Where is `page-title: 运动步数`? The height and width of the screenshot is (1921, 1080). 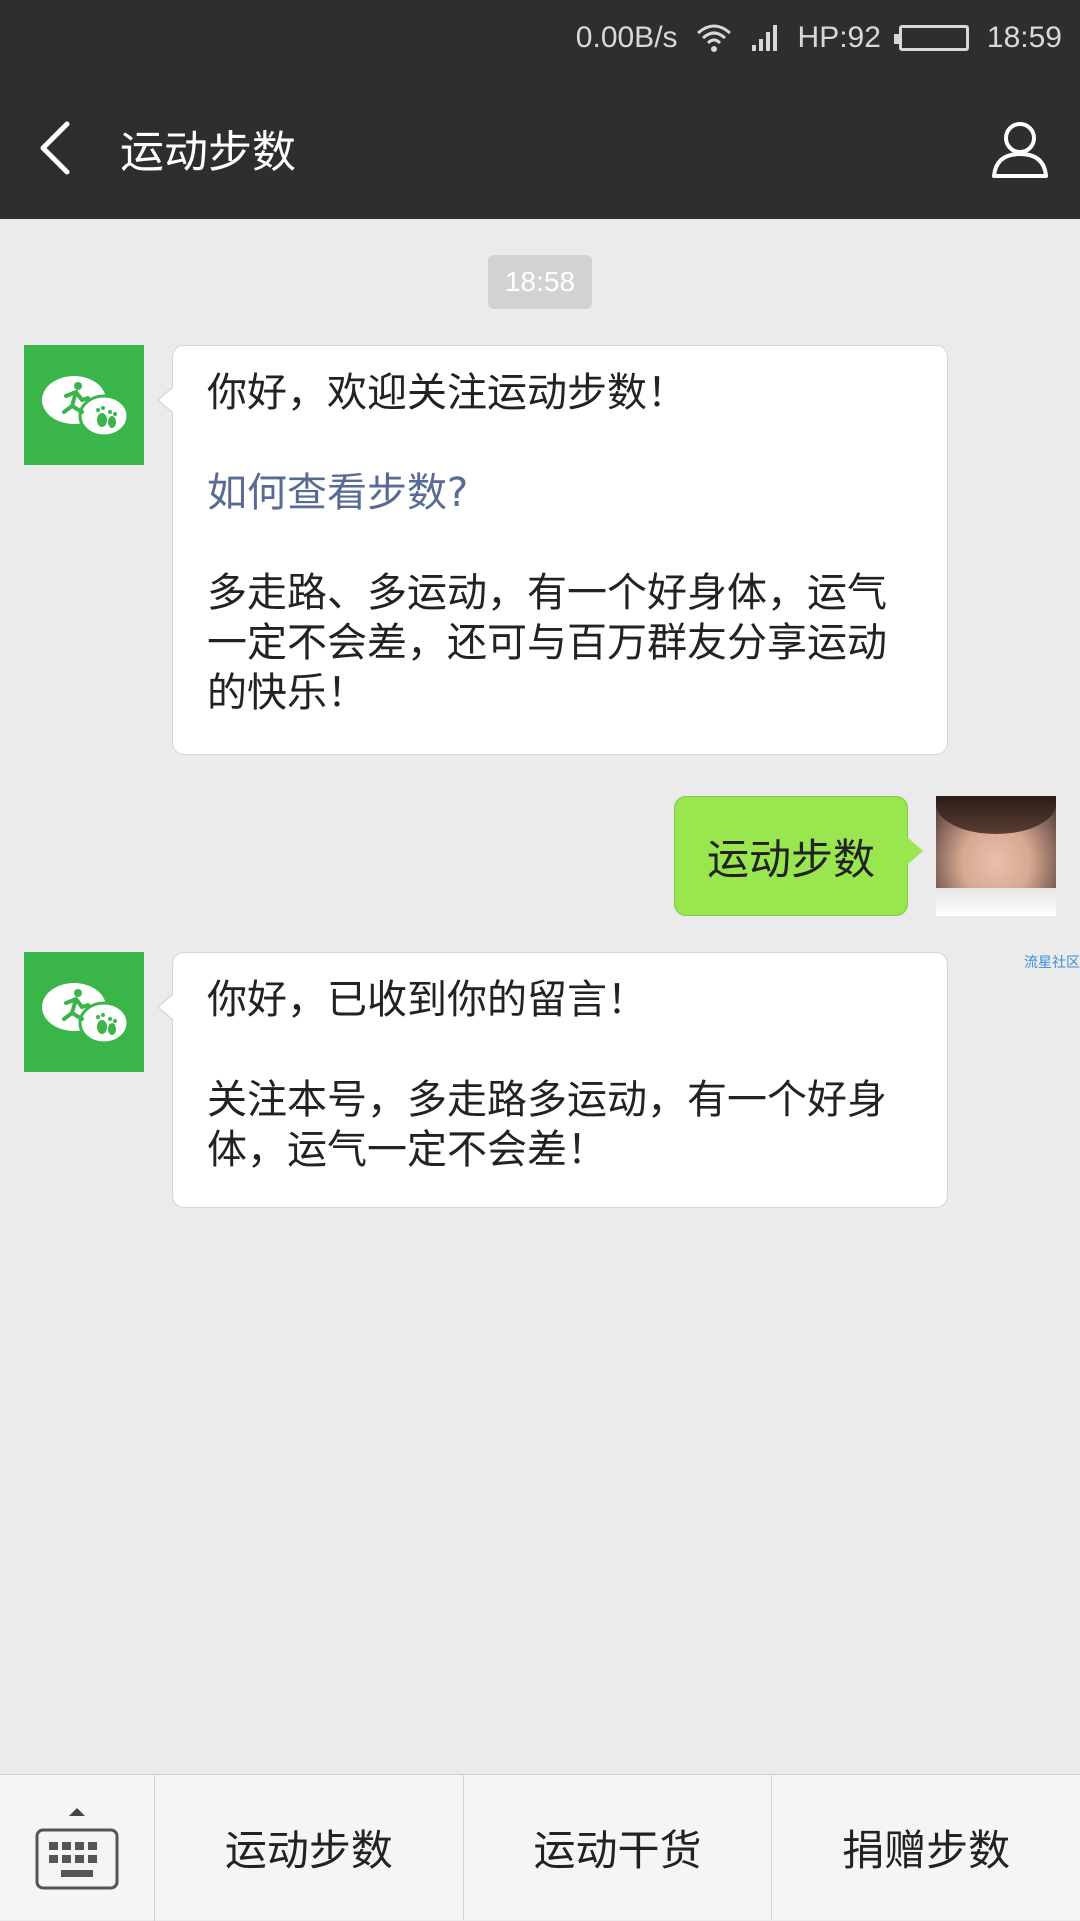
page-title: 运动步数 is located at coordinates (208, 152).